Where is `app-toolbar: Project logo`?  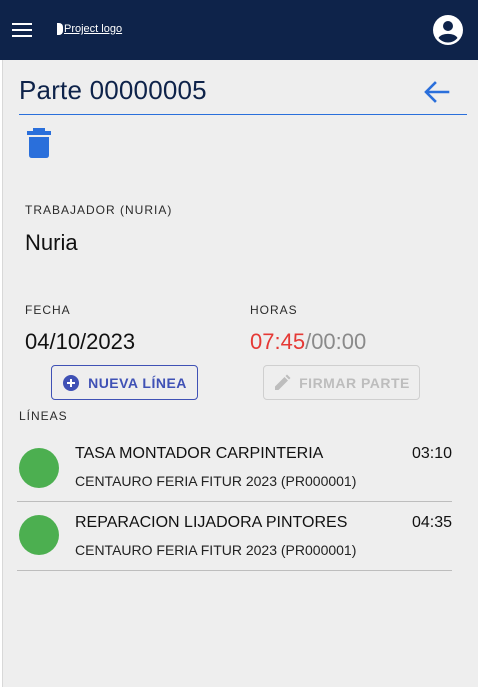
app-toolbar: Project logo is located at coordinates (239, 30).